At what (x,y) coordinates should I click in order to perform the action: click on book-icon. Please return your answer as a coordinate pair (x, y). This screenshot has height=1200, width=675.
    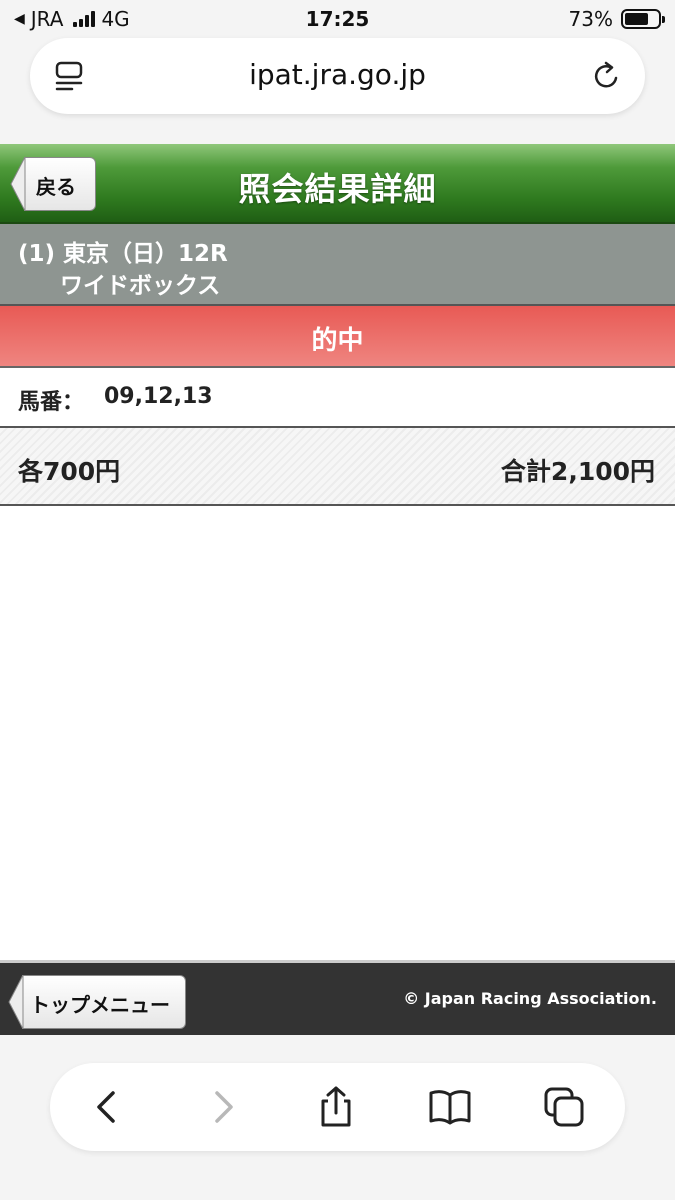
    Looking at the image, I should click on (450, 1107).